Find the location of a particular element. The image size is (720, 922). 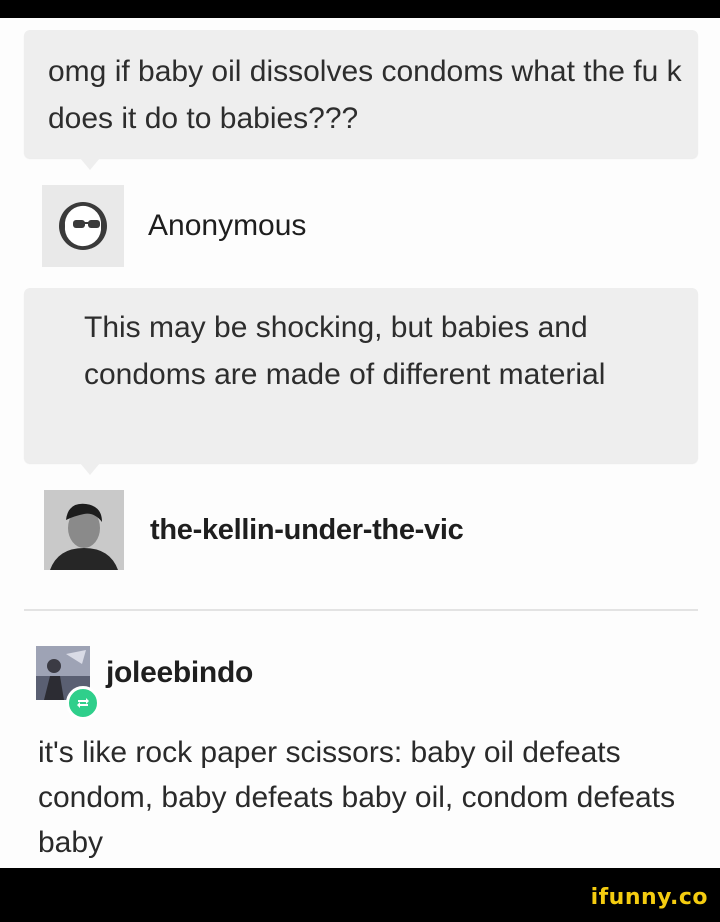

answerer-name: the-kellin-under-the-vic is located at coordinates (307, 530).